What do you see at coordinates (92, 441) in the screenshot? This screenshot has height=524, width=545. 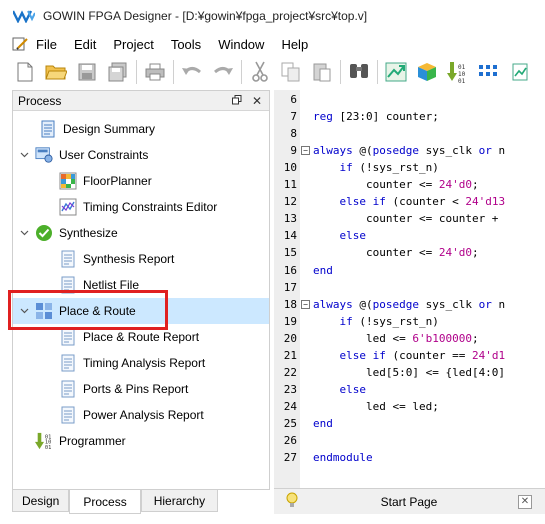 I see `tree-item-label: Programmer` at bounding box center [92, 441].